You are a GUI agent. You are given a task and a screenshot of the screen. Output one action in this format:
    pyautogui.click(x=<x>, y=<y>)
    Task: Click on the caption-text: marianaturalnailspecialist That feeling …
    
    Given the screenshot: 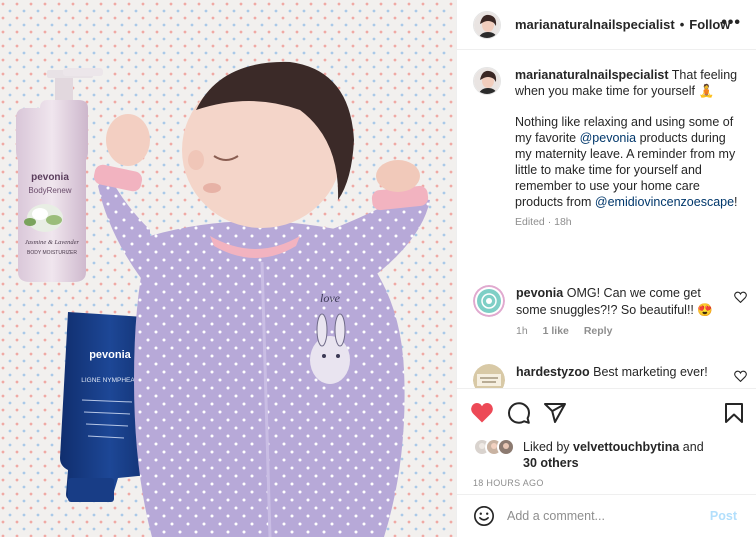 What is the action you would take?
    pyautogui.click(x=629, y=138)
    